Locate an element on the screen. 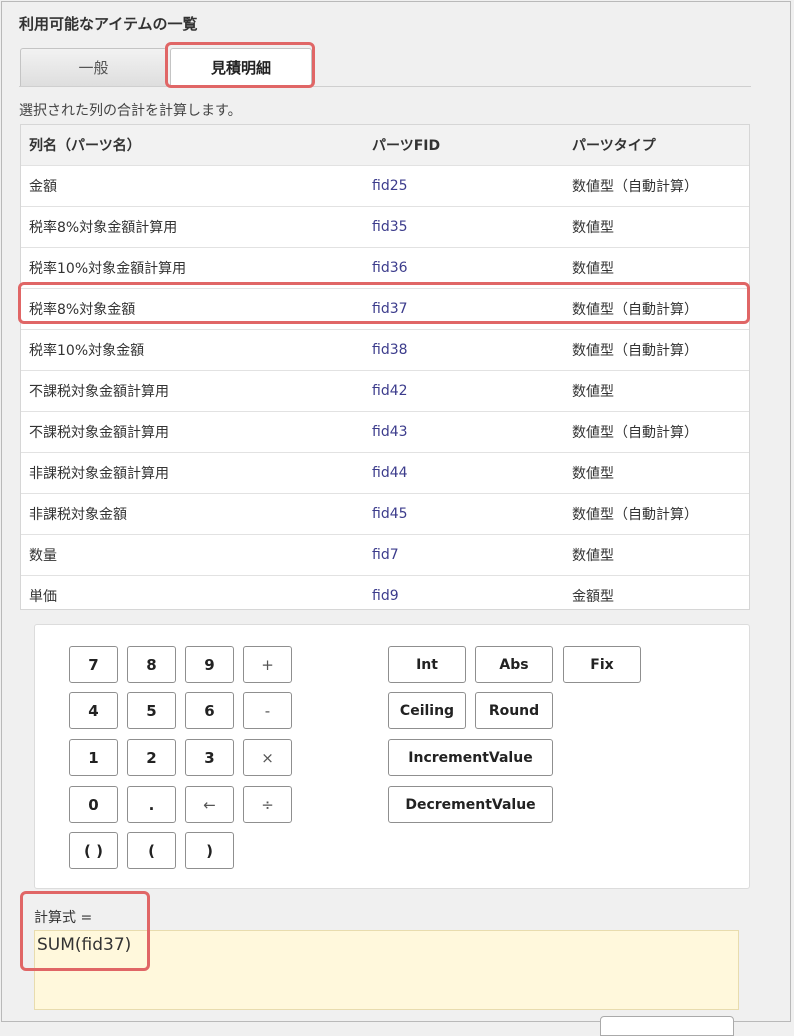 Image resolution: width=794 pixels, height=1036 pixels. key-1: 1 is located at coordinates (93, 757).